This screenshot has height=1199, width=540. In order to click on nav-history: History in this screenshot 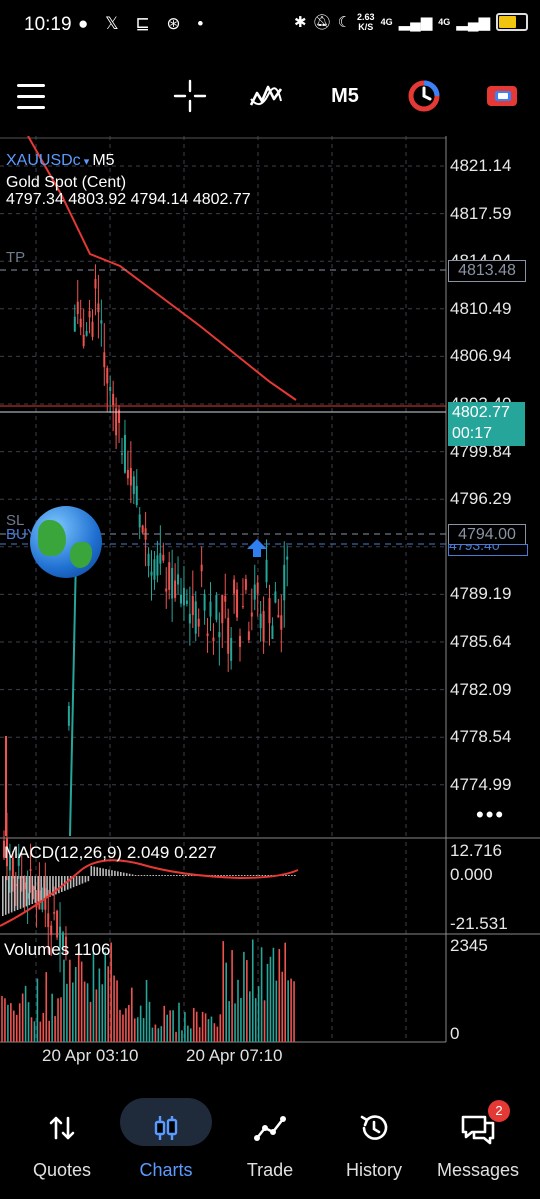, I will do `click(374, 1141)`.